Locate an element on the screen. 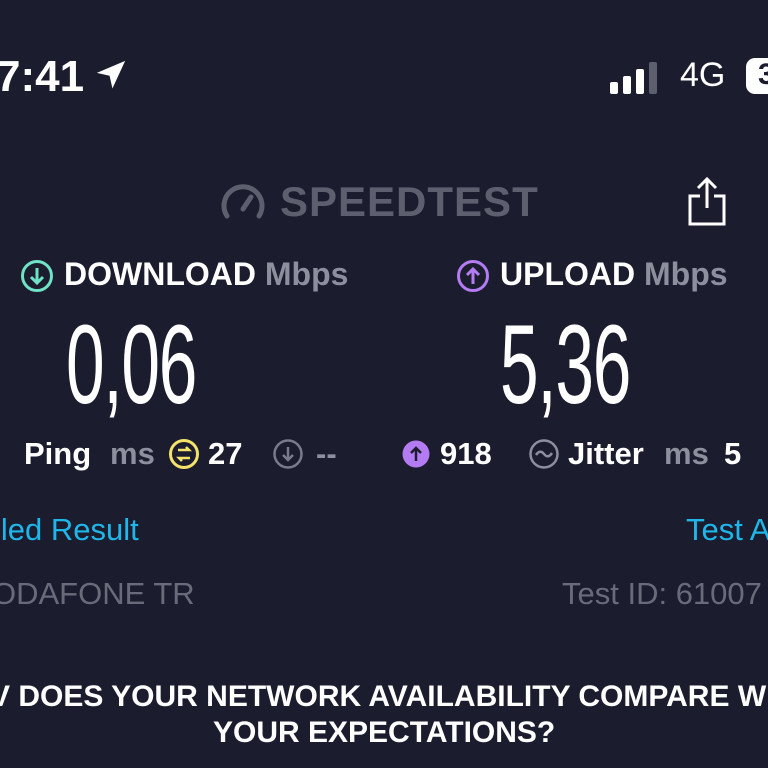  idle-ping-value: 27 is located at coordinates (225, 453).